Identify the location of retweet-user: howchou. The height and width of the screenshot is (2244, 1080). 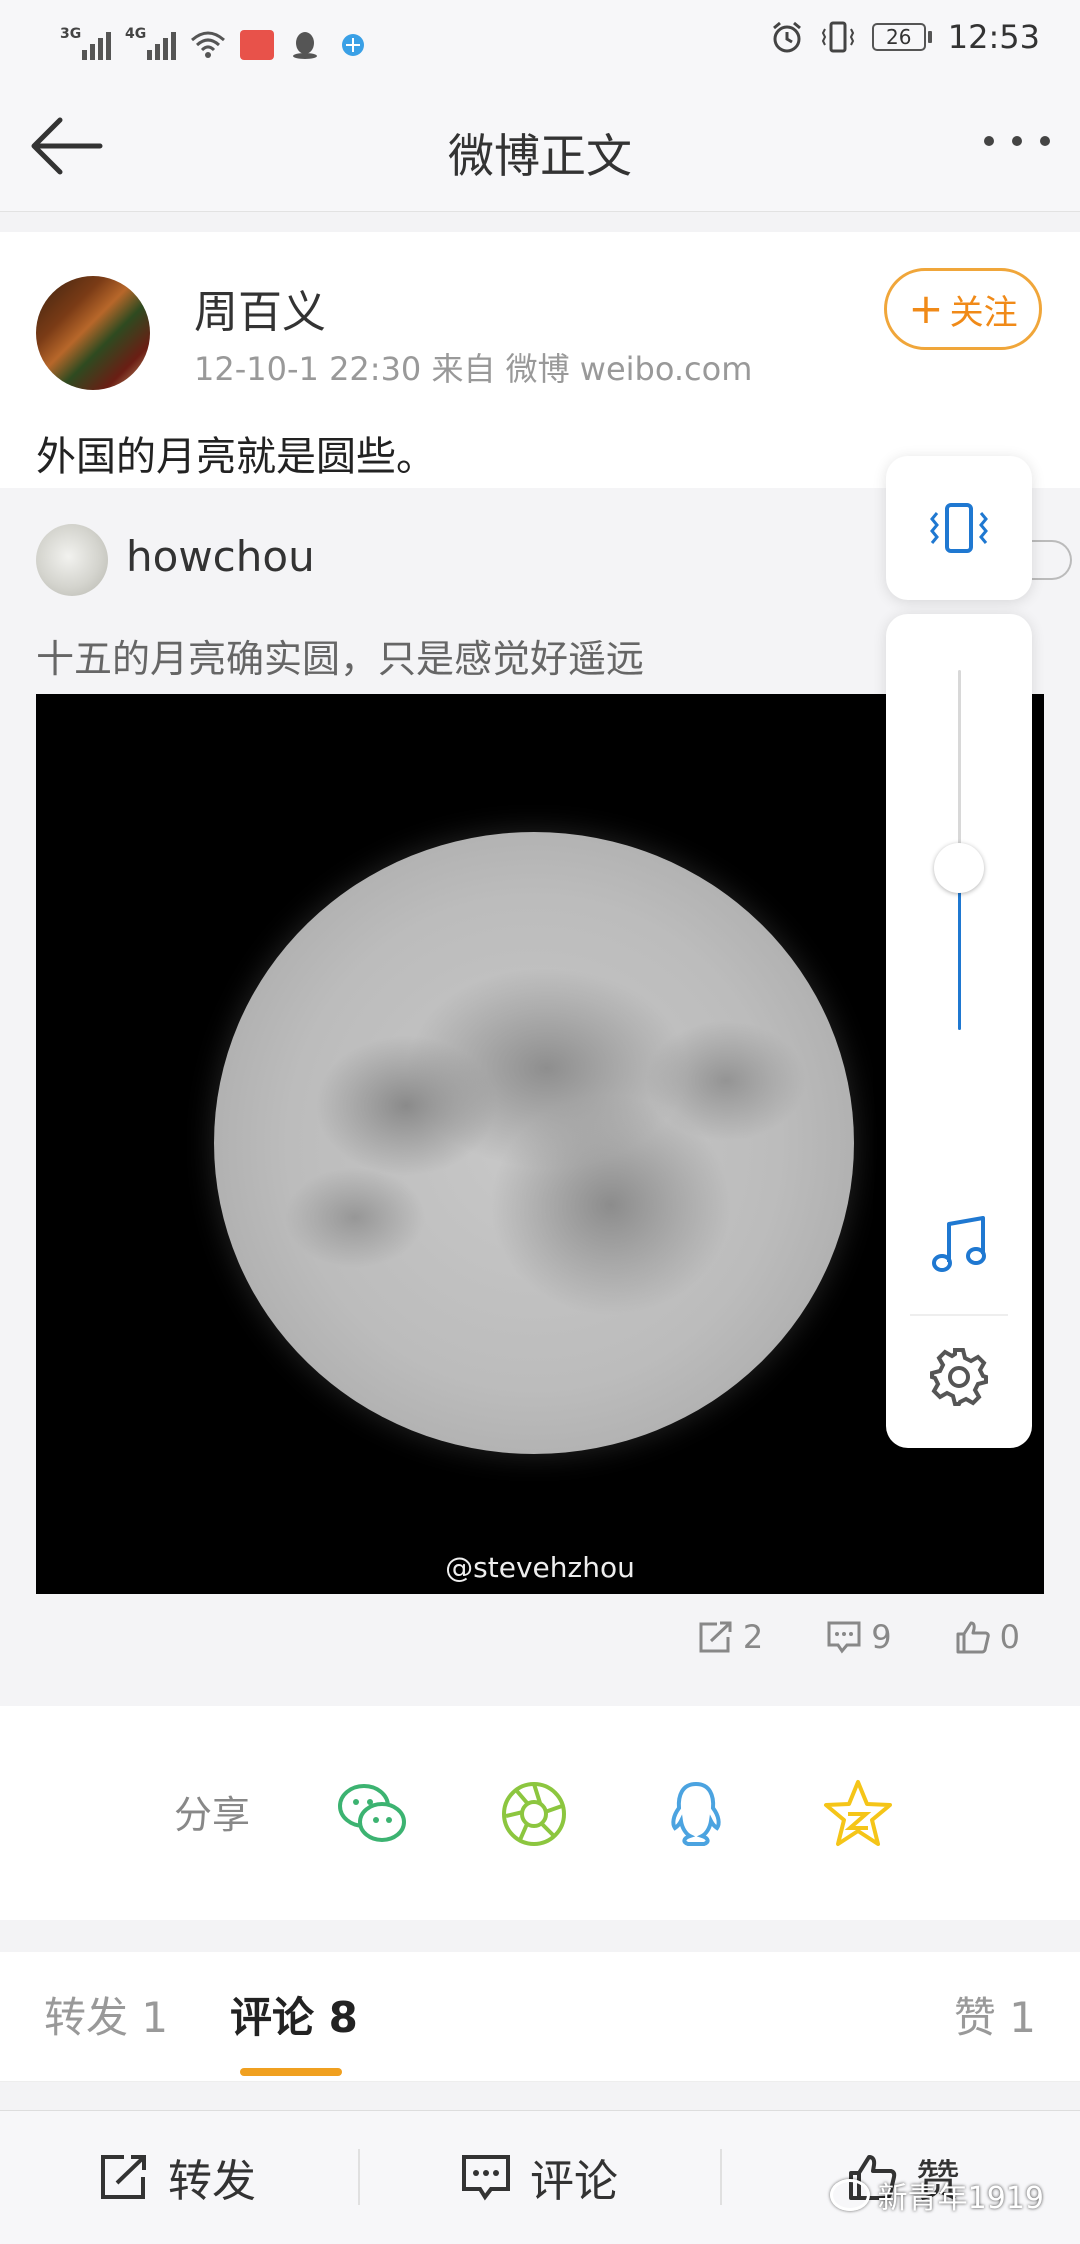
(220, 556).